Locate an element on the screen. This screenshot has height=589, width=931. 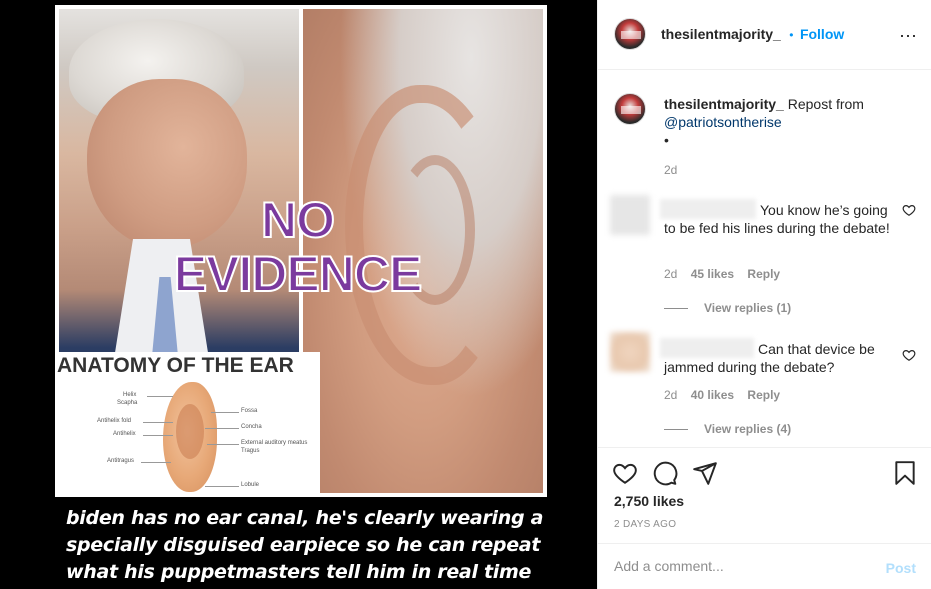
ear-label: Antihelix is located at coordinates (124, 434).